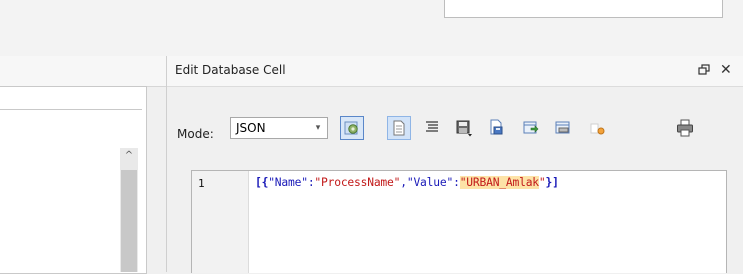 This screenshot has width=743, height=274. I want to click on line-number-gutter: 1, so click(220, 222).